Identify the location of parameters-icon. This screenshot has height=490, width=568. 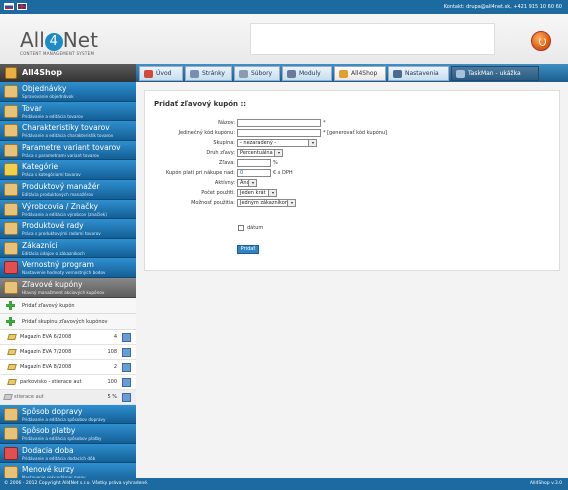
(11, 150).